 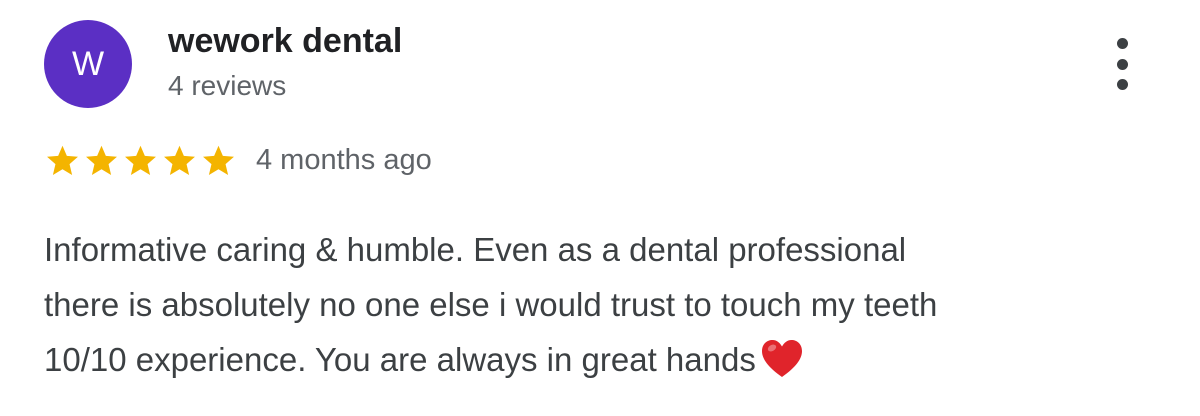 I want to click on review-time: 4 months ago, so click(x=344, y=160).